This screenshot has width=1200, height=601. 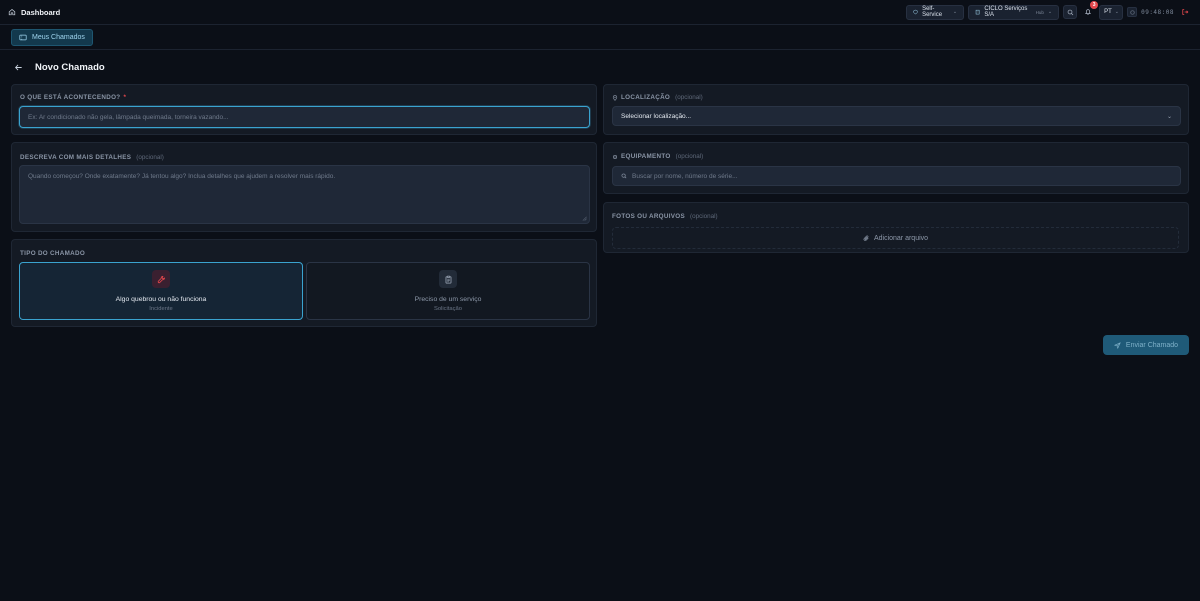 I want to click on required-mark: *, so click(x=125, y=97).